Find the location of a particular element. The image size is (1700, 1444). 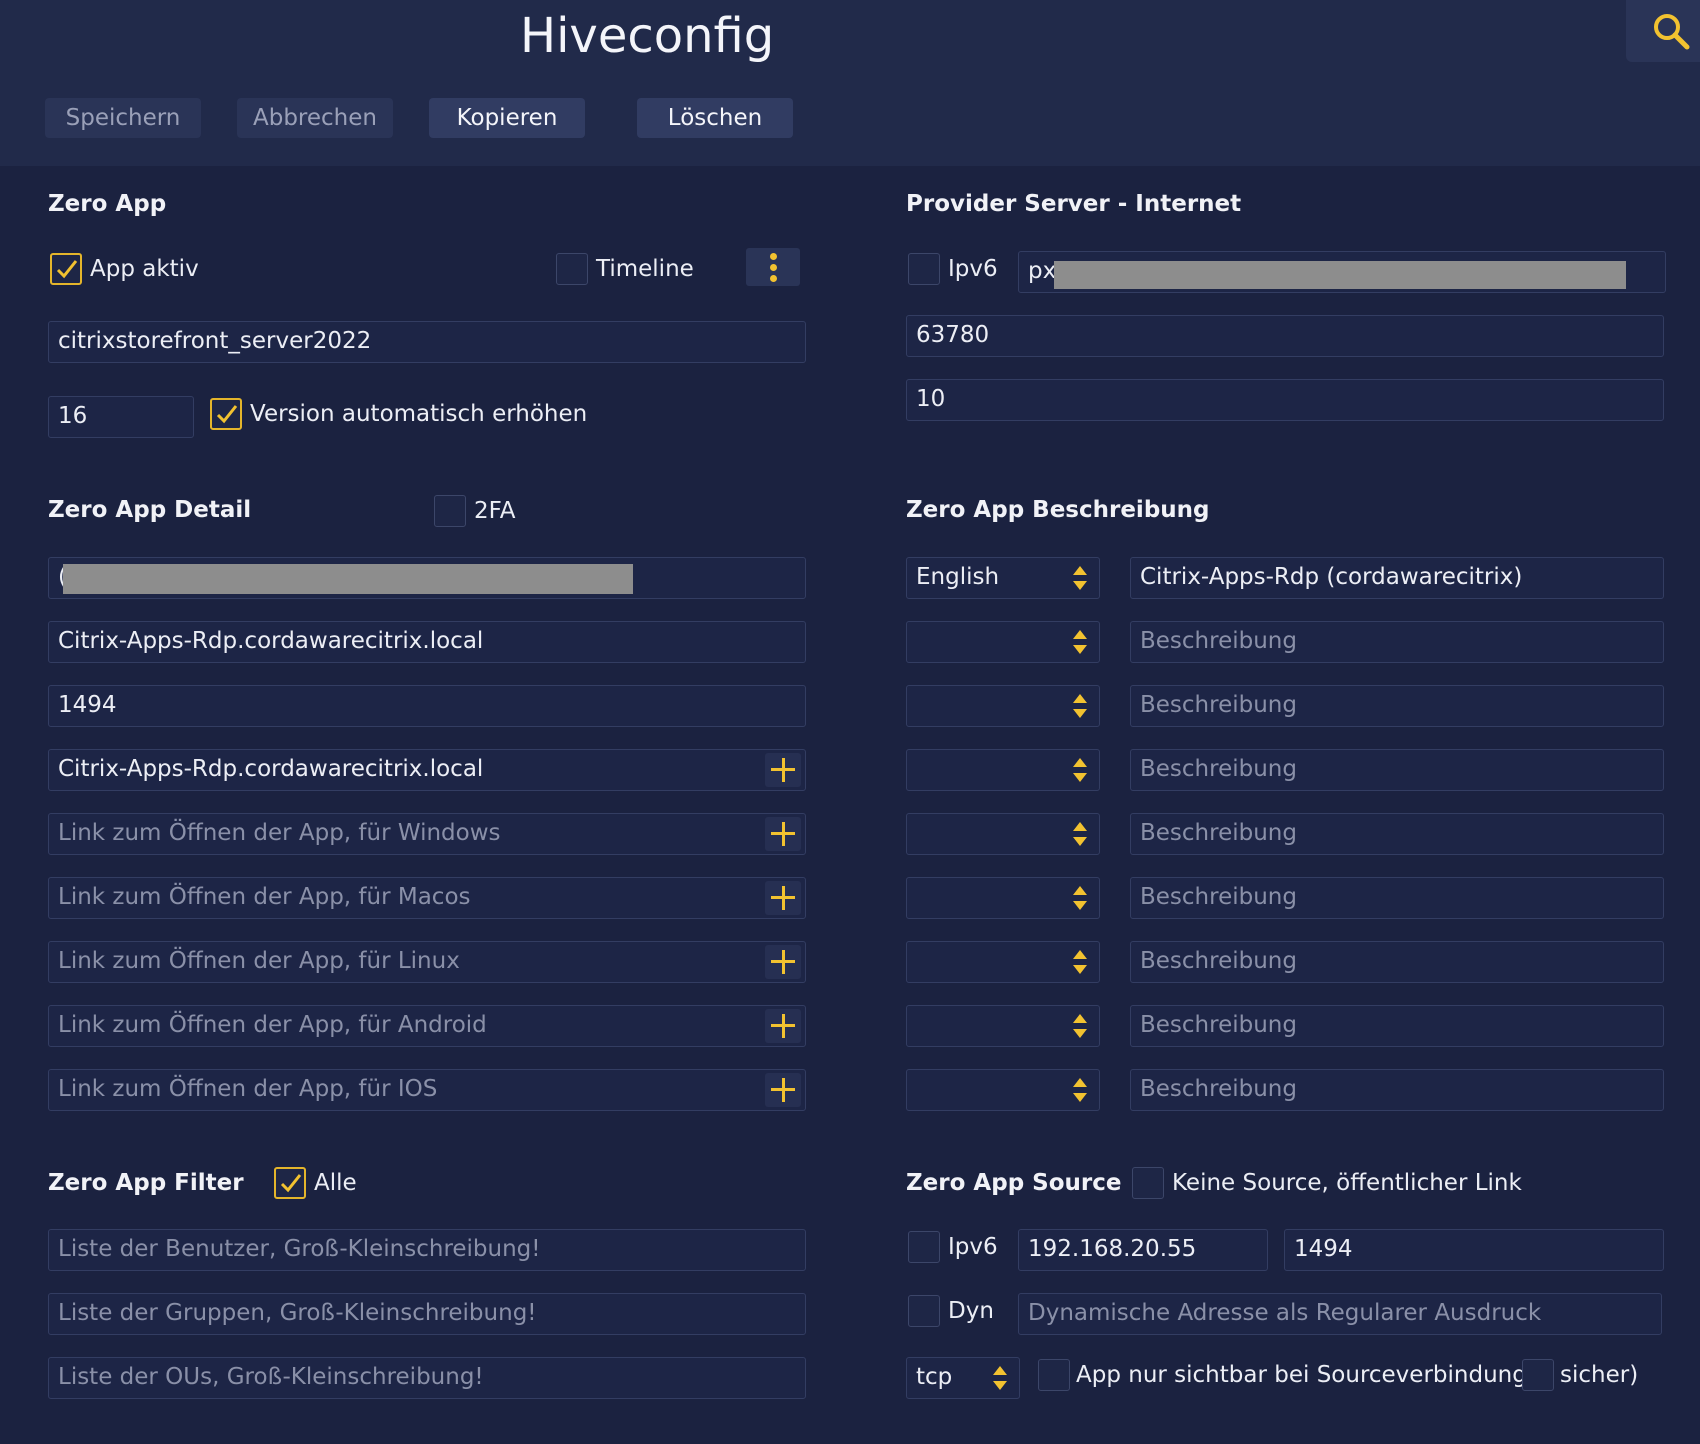

language-select: English is located at coordinates (1003, 578).